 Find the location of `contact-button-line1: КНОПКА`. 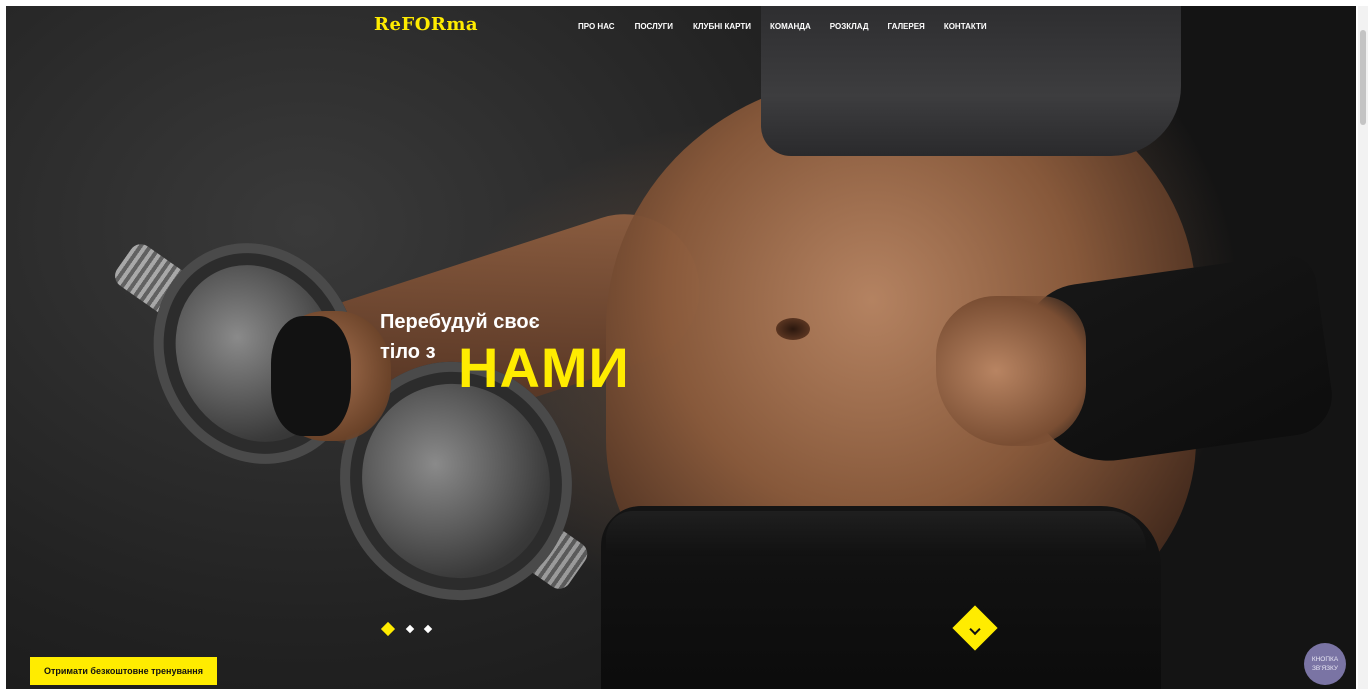

contact-button-line1: КНОПКА is located at coordinates (1325, 659).